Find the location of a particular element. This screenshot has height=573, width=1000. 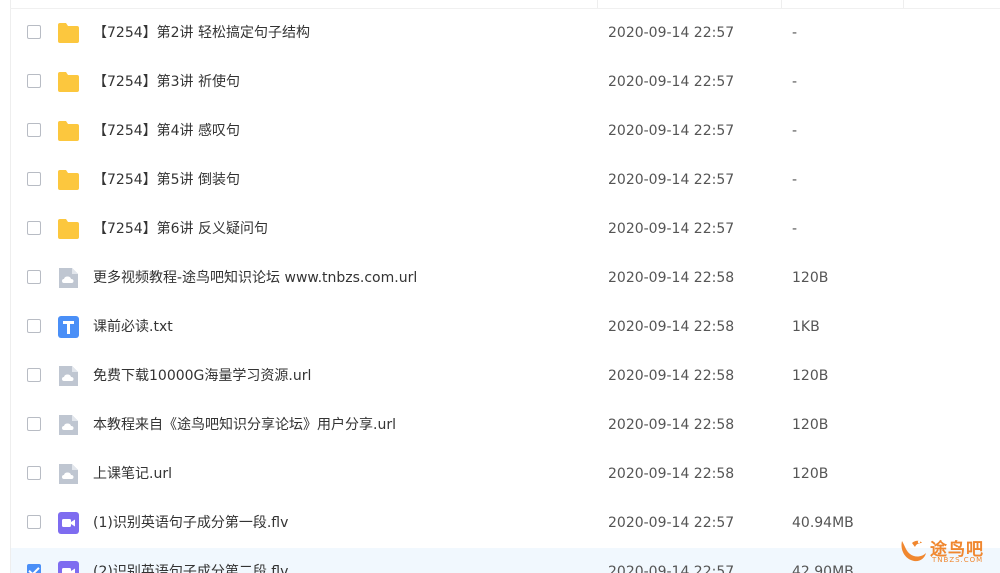

column-divider-time is located at coordinates (597, 4).